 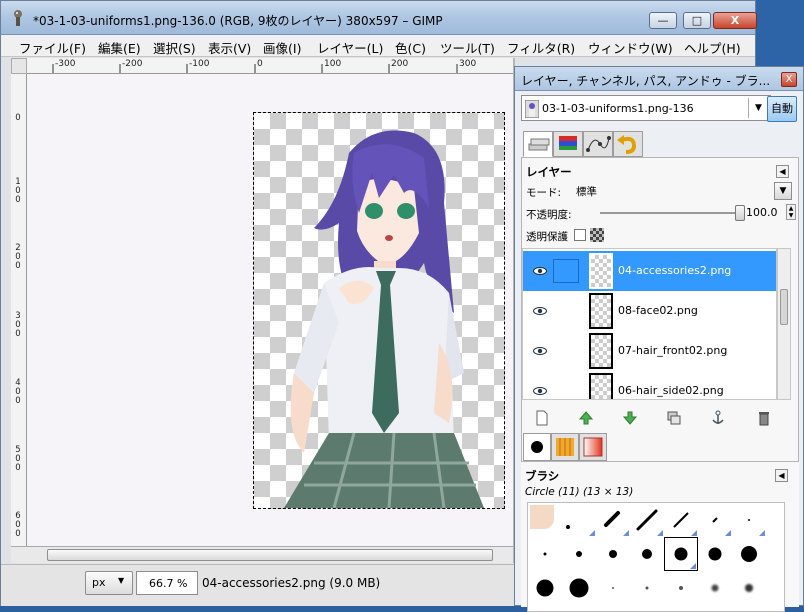 What do you see at coordinates (19, 310) in the screenshot?
I see `vertical-ruler: 0 1 0 0 2 0 0 3 0 0 4 0 0 5 0 0 6 0 0` at bounding box center [19, 310].